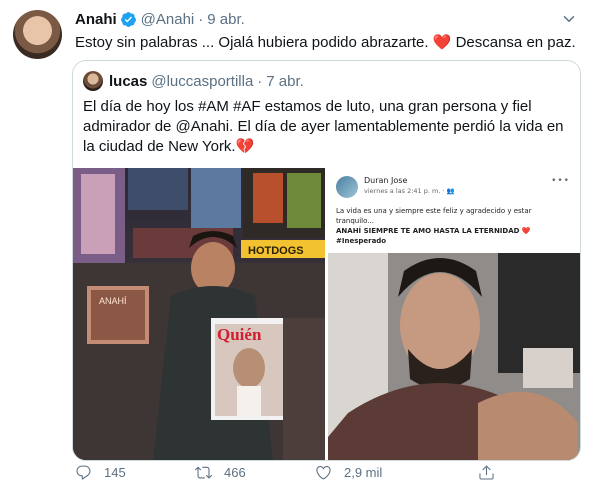 The image size is (594, 492). Describe the element at coordinates (203, 472) in the screenshot. I see `retweet-icon` at that location.